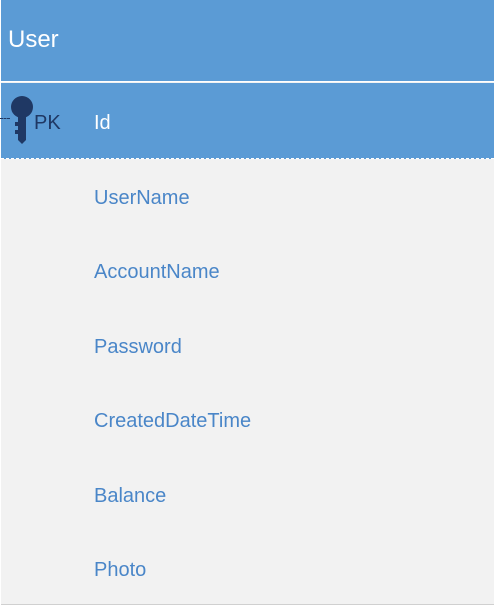  I want to click on entity-title: User, so click(33, 39).